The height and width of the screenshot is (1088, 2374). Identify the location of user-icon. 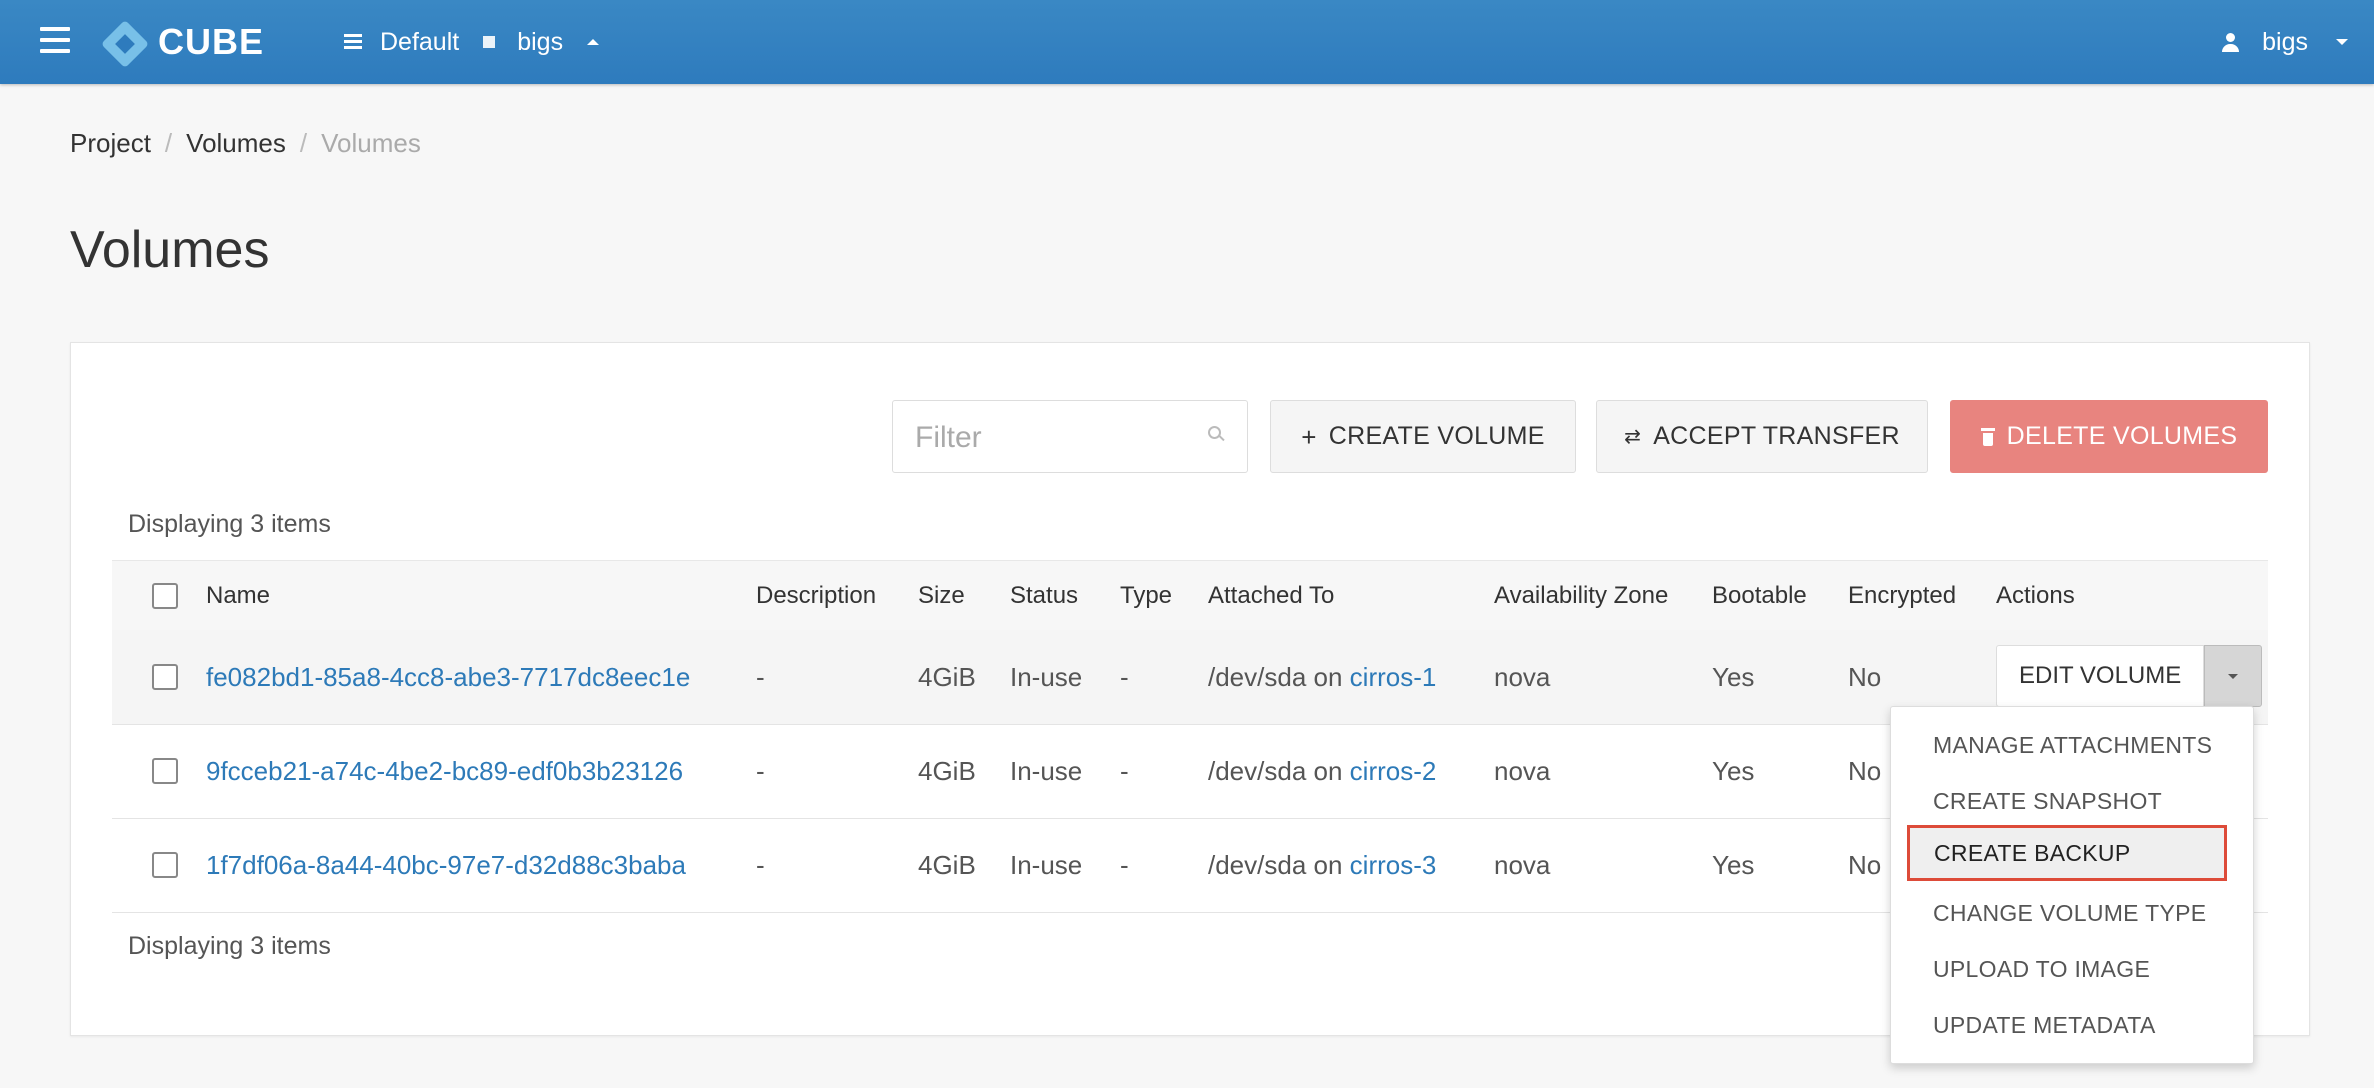
(2230, 42).